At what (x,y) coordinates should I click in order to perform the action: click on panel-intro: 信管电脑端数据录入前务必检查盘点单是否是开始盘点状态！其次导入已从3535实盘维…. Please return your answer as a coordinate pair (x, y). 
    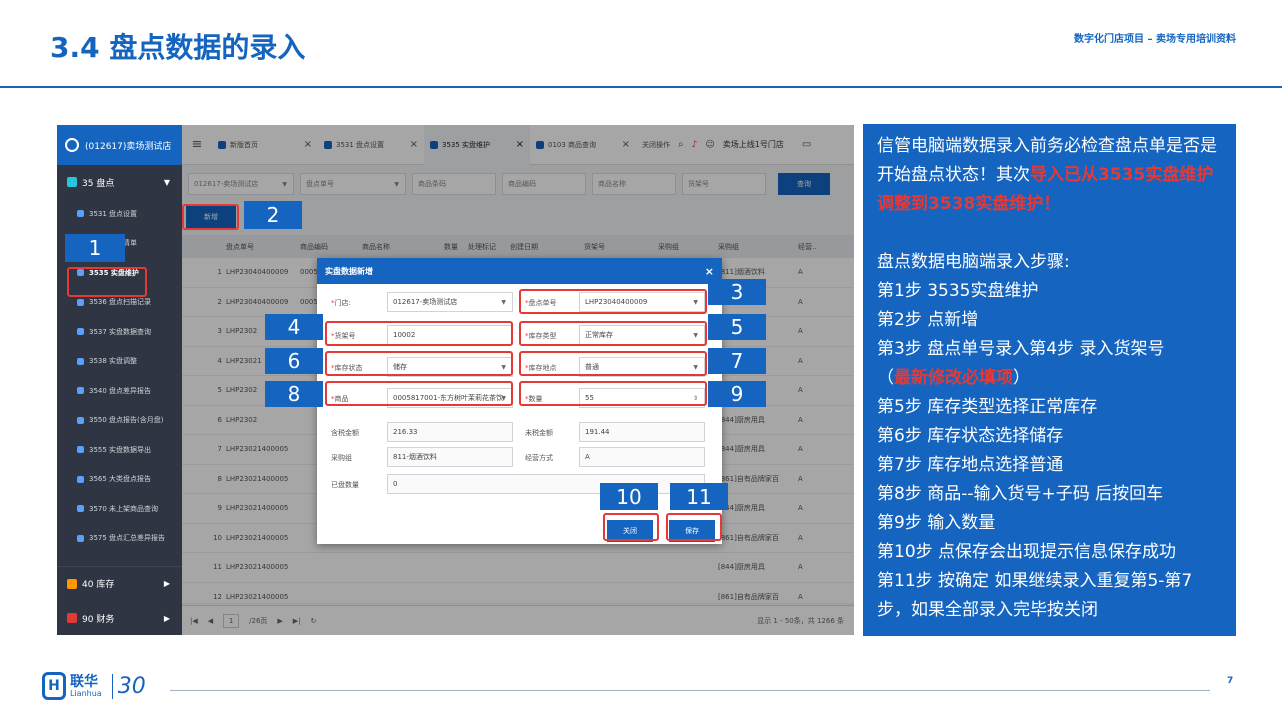
    Looking at the image, I should click on (1047, 175).